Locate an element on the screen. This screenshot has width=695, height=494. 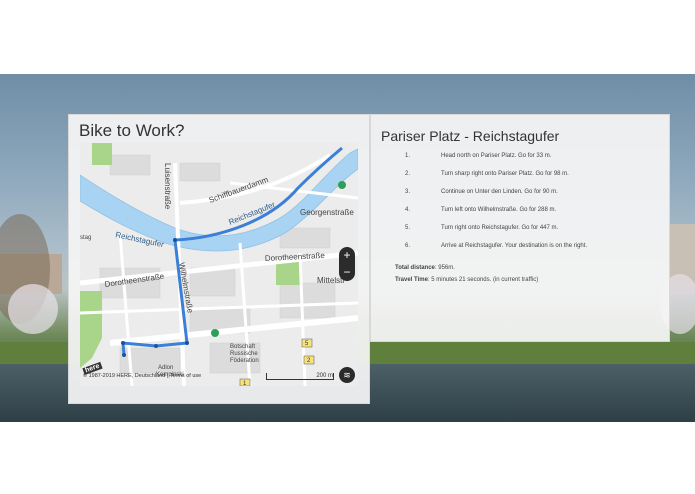
zoom-control: + − is located at coordinates (347, 264).